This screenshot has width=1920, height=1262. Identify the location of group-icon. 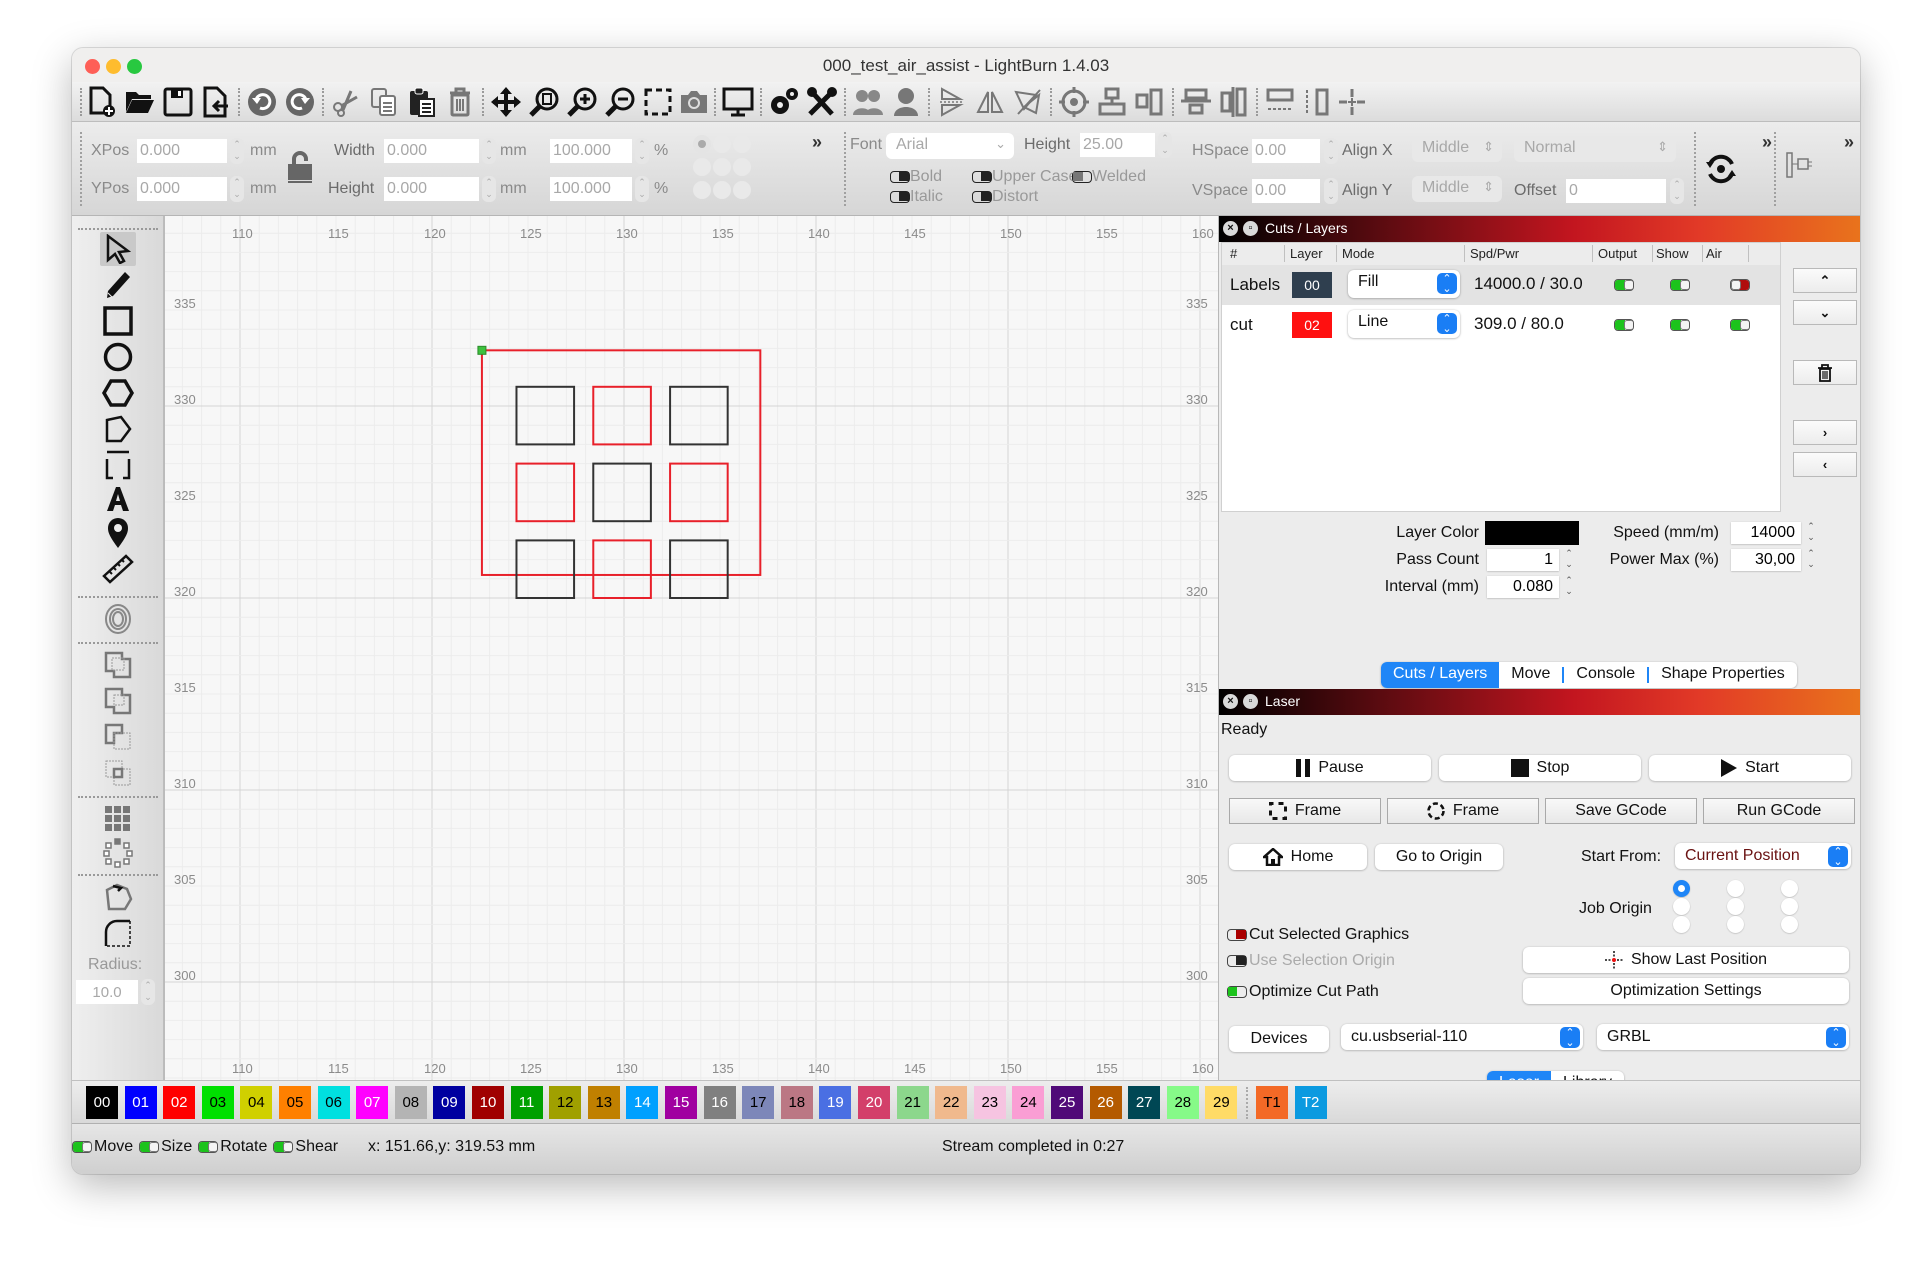
(868, 102).